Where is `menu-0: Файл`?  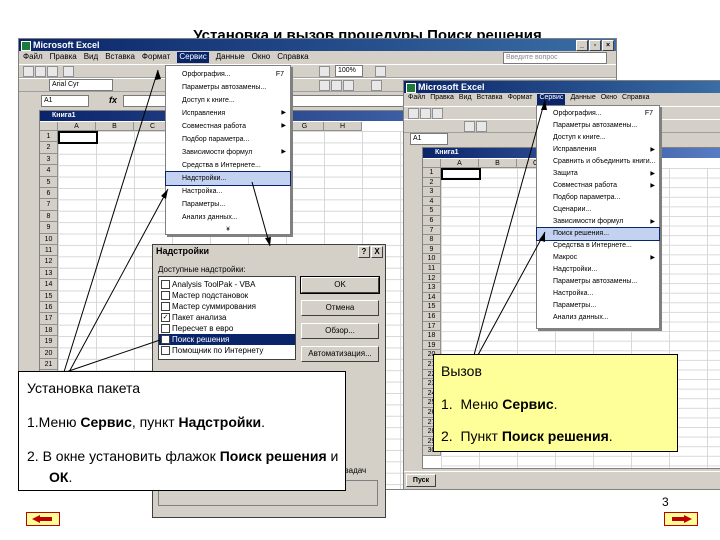
menu-0: Файл is located at coordinates (33, 57).